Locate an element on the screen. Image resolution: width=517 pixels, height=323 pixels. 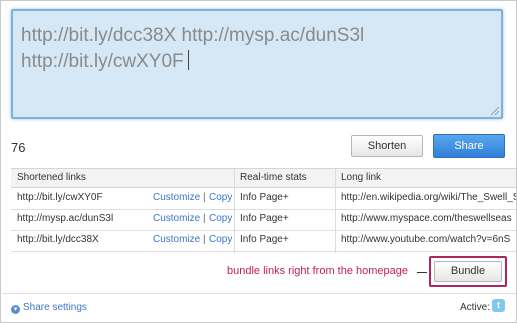
share-button: Share is located at coordinates (469, 146).